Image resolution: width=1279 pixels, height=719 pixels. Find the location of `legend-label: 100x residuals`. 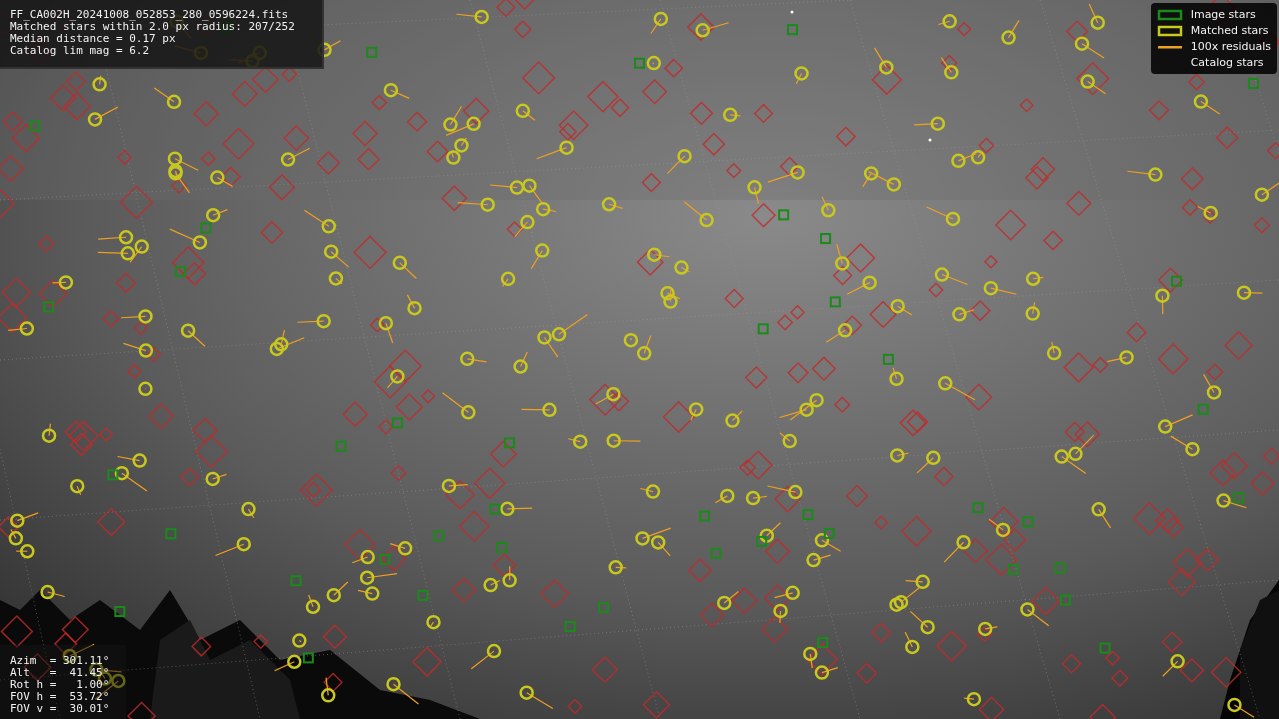

legend-label: 100x residuals is located at coordinates (1230, 46).